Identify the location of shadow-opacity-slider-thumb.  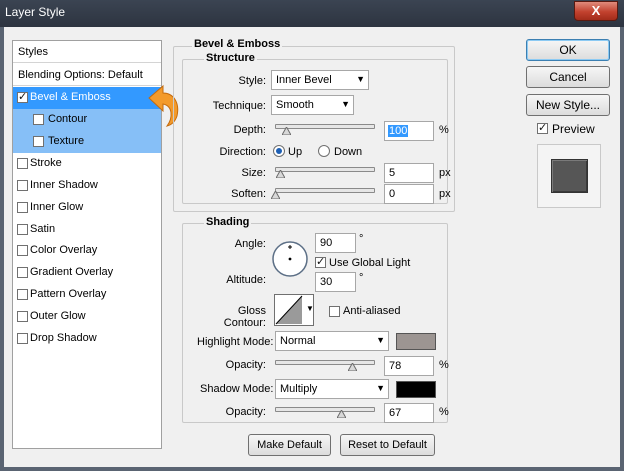
(341, 414).